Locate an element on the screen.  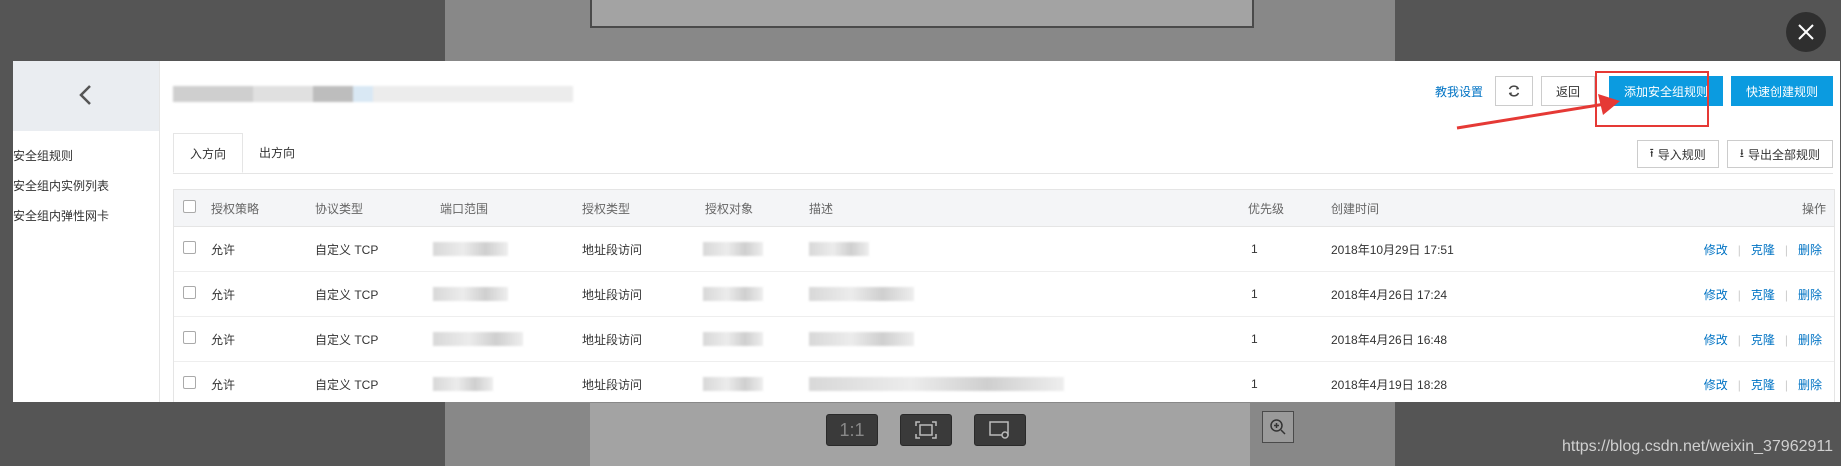
export-rules-label: 导出全部规则 is located at coordinates (1783, 154).